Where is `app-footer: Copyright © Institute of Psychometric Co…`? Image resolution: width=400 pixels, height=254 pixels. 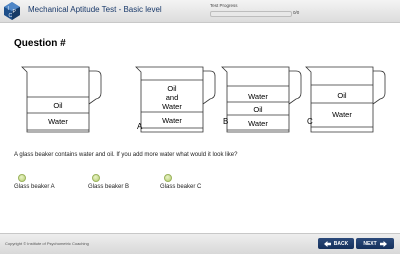
app-footer: Copyright © Institute of Psychometric Co… is located at coordinates (200, 243).